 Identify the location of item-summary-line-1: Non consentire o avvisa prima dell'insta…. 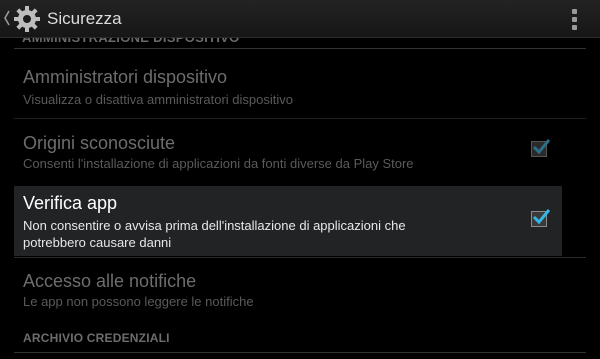
(214, 225).